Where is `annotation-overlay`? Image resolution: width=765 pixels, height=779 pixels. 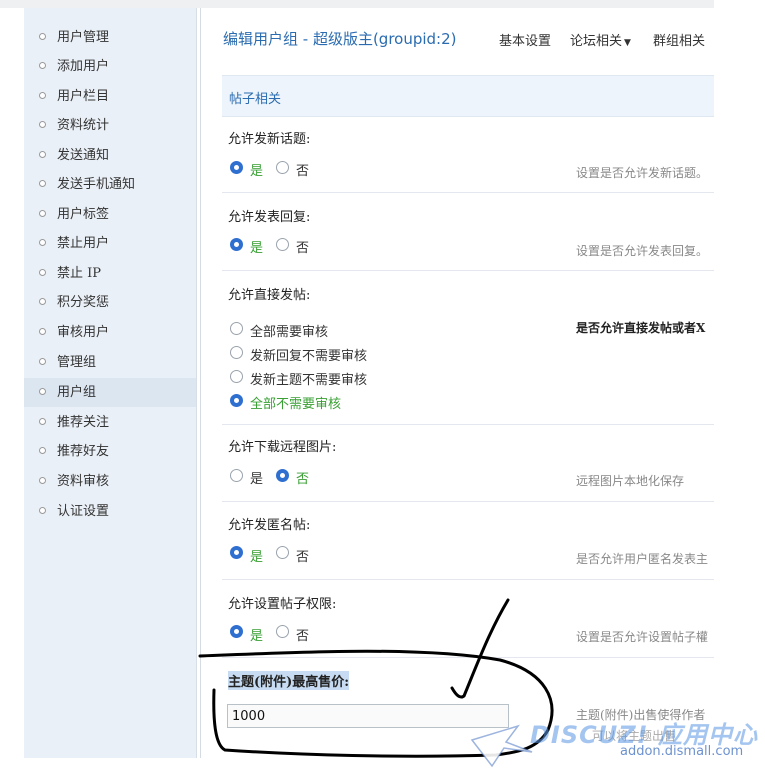 annotation-overlay is located at coordinates (376, 678).